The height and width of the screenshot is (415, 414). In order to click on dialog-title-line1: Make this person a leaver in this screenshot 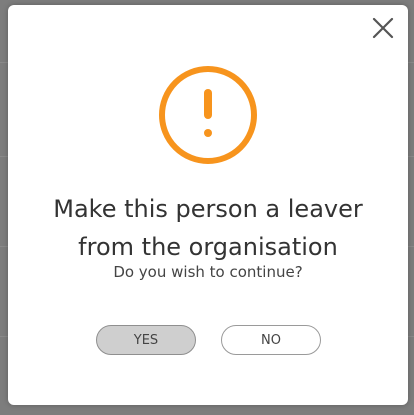, I will do `click(208, 209)`.